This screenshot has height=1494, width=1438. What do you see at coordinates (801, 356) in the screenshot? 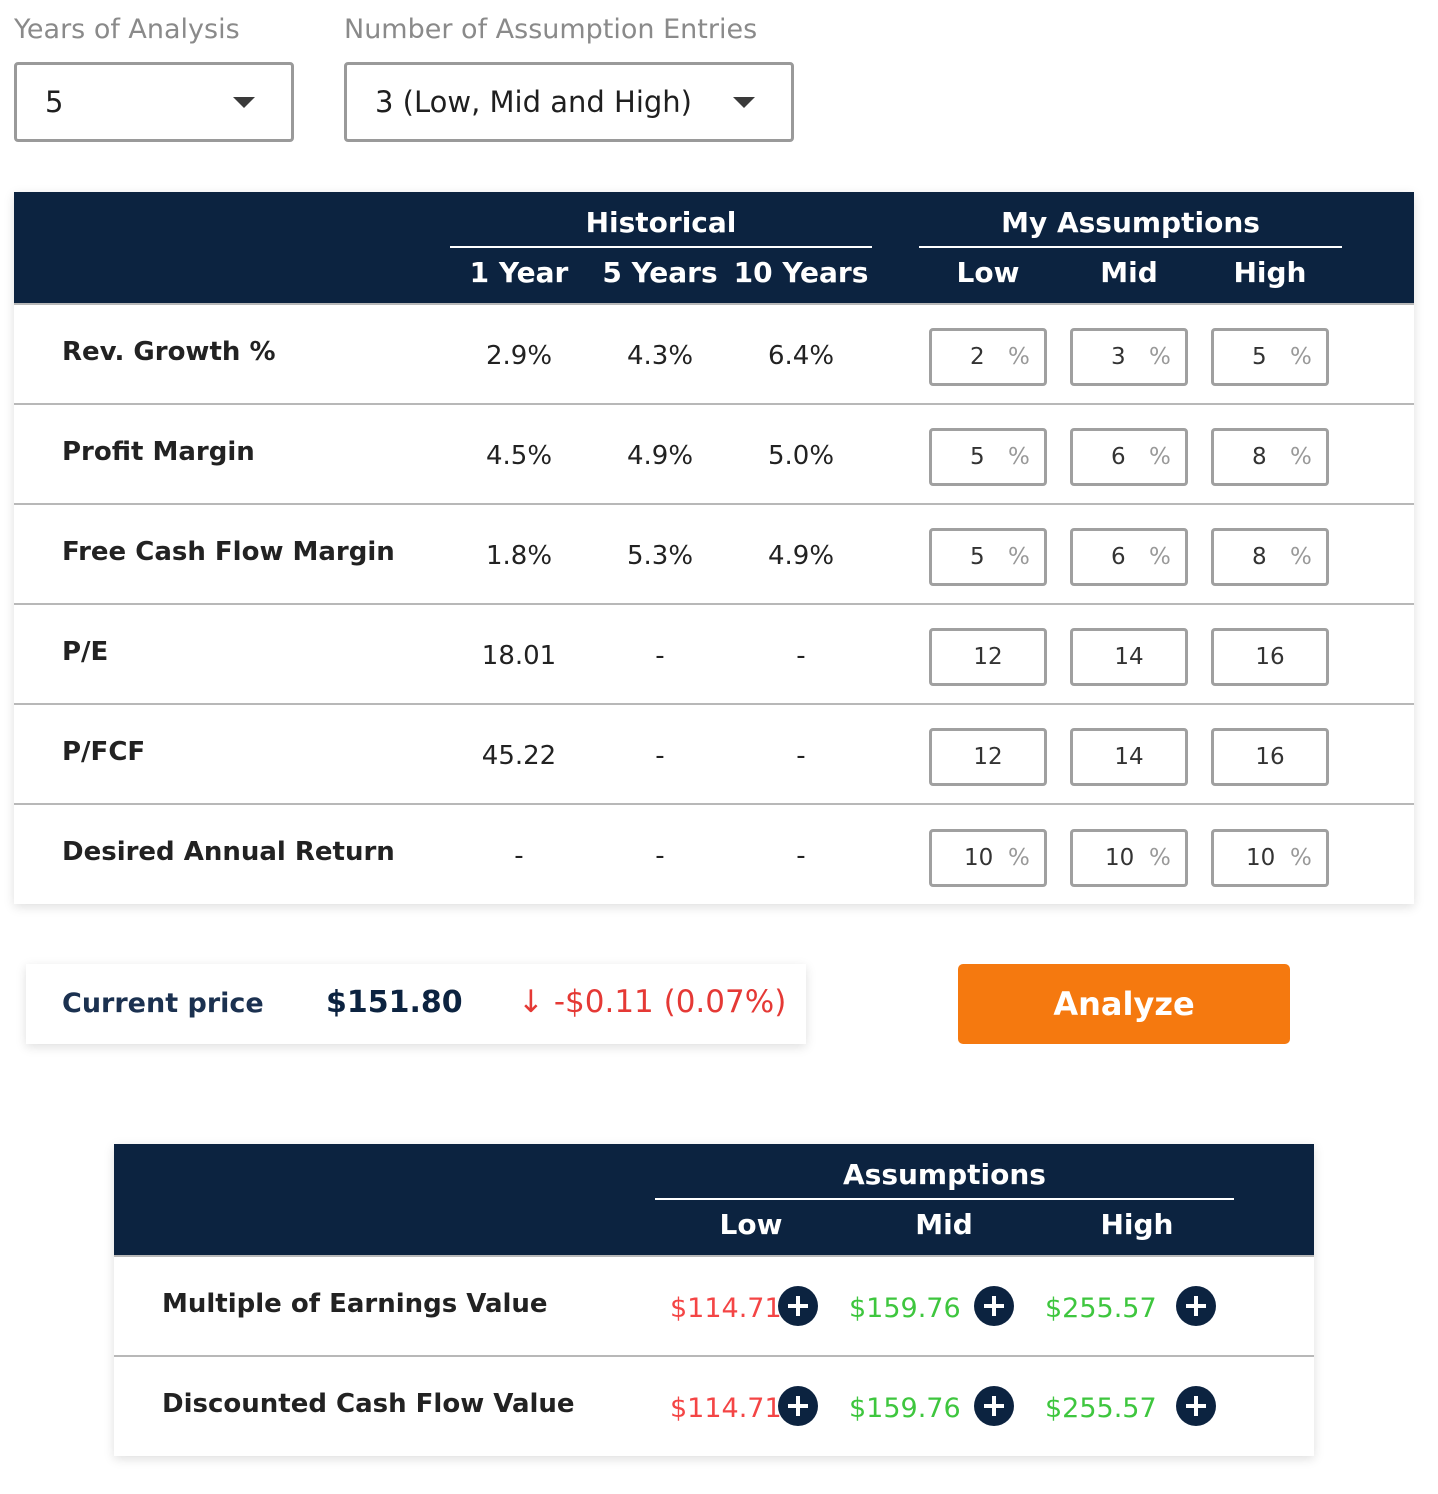
I see `hist-10-years: 6.4%` at bounding box center [801, 356].